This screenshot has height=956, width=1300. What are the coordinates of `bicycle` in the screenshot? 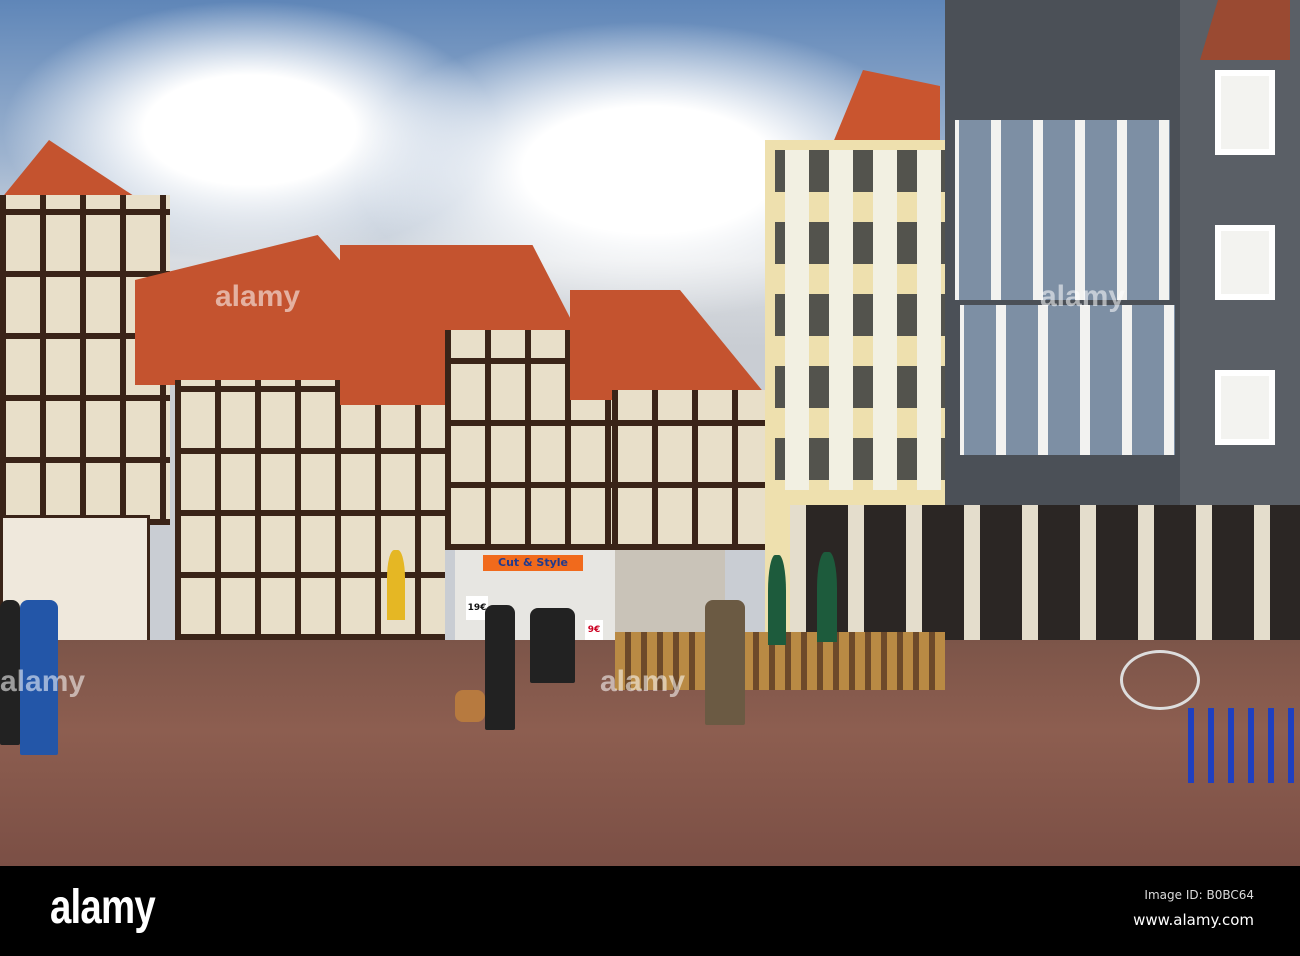 It's located at (1160, 680).